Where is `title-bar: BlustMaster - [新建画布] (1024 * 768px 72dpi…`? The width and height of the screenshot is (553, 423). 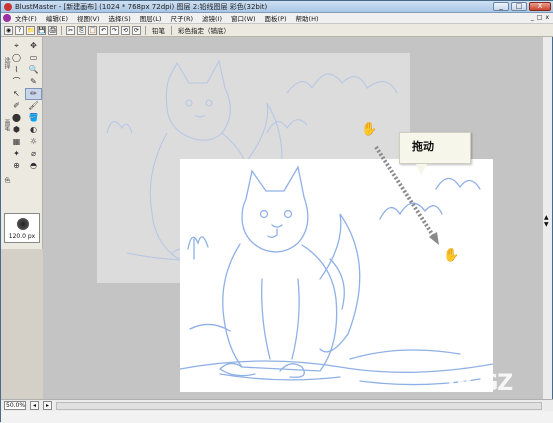
title-bar: BlustMaster - [新建画布] (1024 * 768px 72dpi… is located at coordinates (277, 7).